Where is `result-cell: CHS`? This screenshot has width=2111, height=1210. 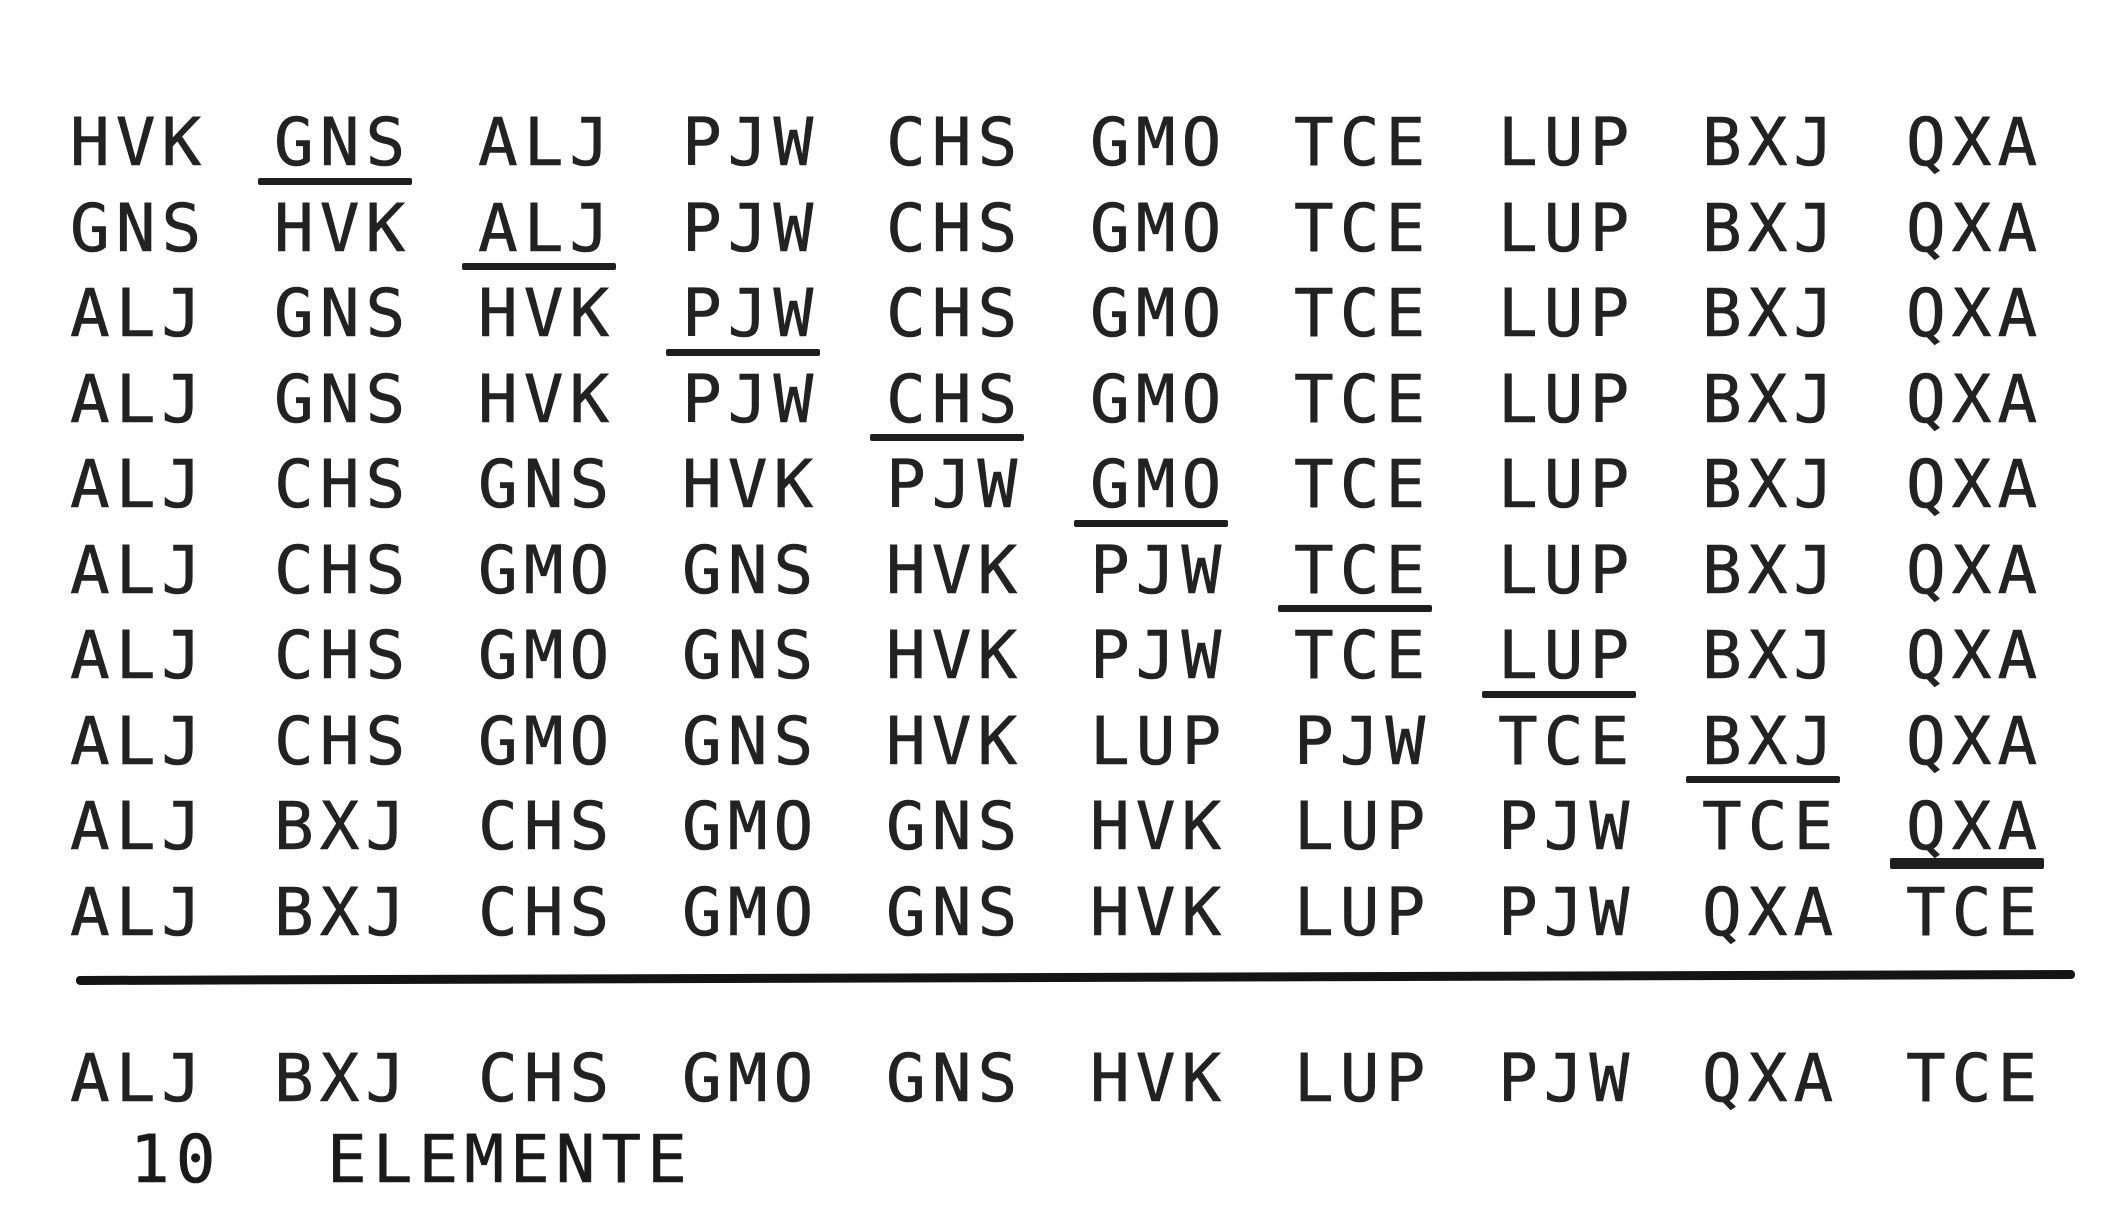
result-cell: CHS is located at coordinates (547, 1079).